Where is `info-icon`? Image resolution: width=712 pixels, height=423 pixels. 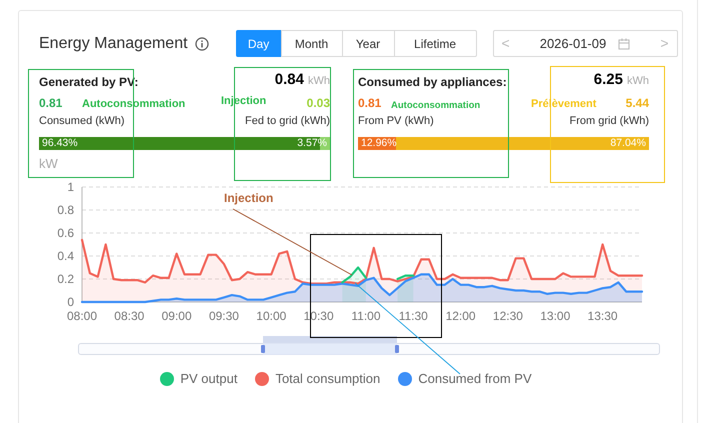 info-icon is located at coordinates (201, 43).